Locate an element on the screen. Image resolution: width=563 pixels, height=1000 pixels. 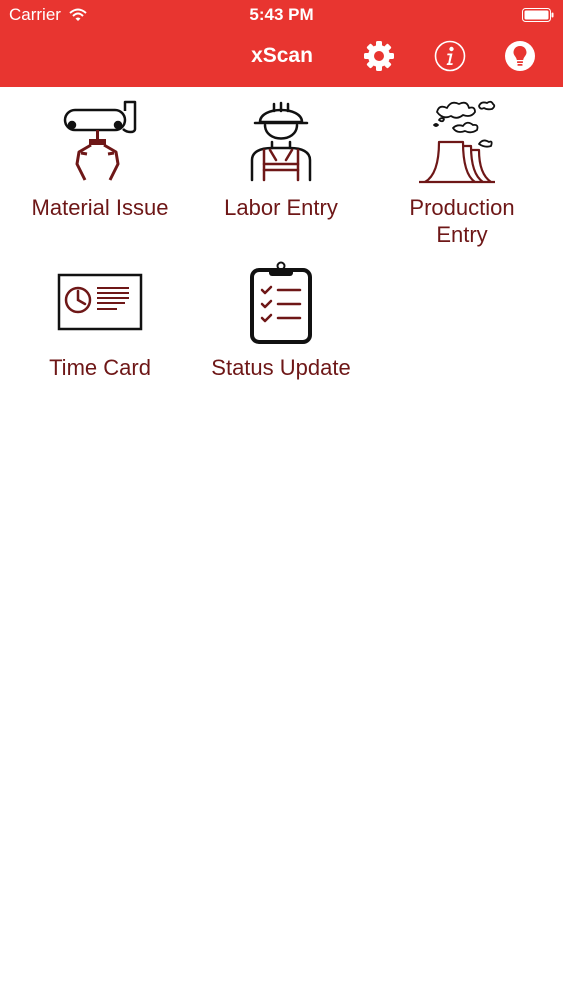
menu-item-production-entry: Production Entry is located at coordinates (462, 173).